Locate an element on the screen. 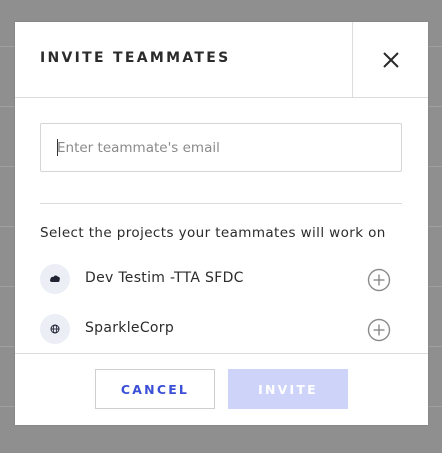  modal-footer: CANCEL INVITE is located at coordinates (221, 389).